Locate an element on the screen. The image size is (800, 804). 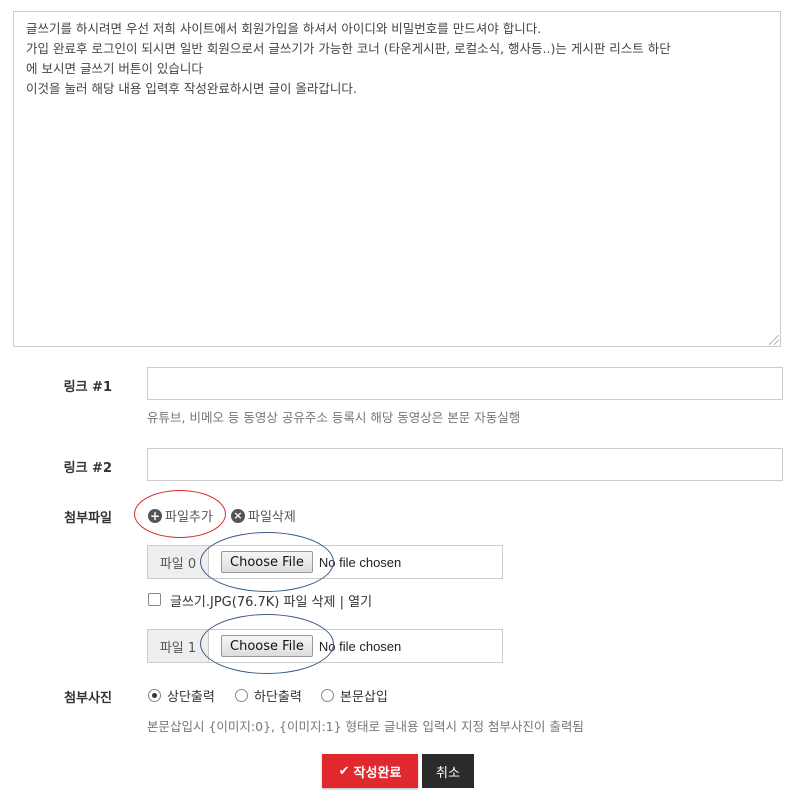
file-0-input: Choose File No file chosen is located at coordinates (305, 562).